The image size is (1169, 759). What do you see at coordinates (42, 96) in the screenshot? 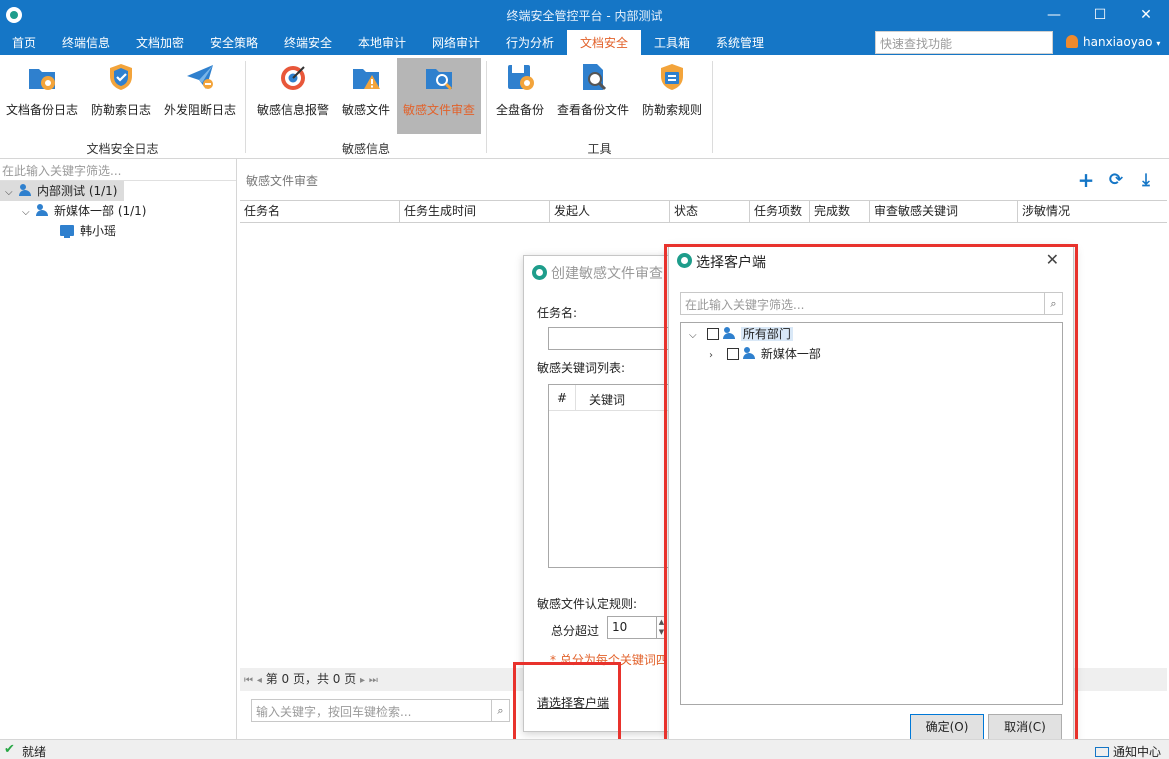
I see `ribbon-doc-backup-log: 文档备份日志` at bounding box center [42, 96].